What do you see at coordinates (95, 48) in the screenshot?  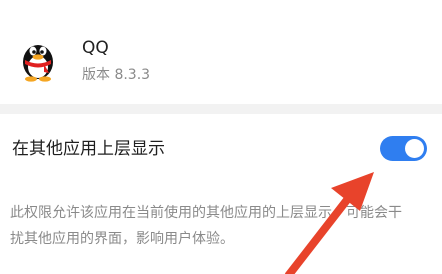 I see `app-name: QQ` at bounding box center [95, 48].